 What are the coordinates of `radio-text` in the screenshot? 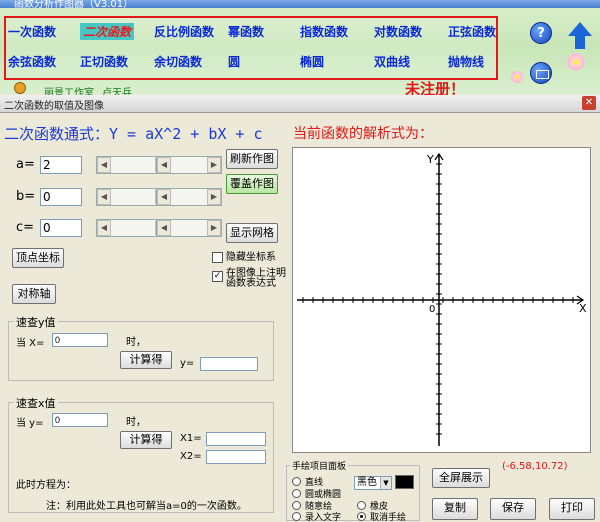 It's located at (296, 516).